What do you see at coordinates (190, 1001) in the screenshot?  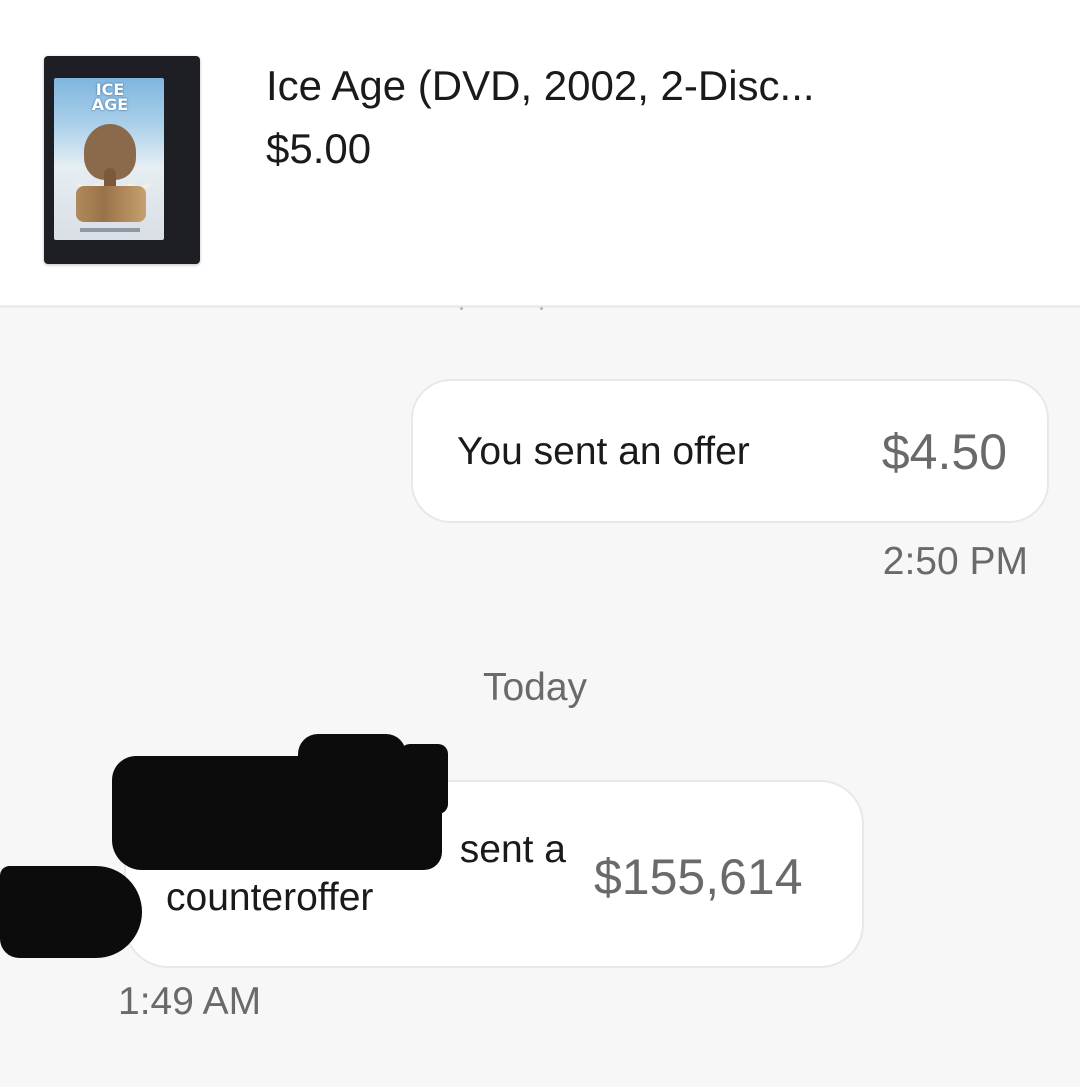 I see `received-timestamp: 1:49 AM` at bounding box center [190, 1001].